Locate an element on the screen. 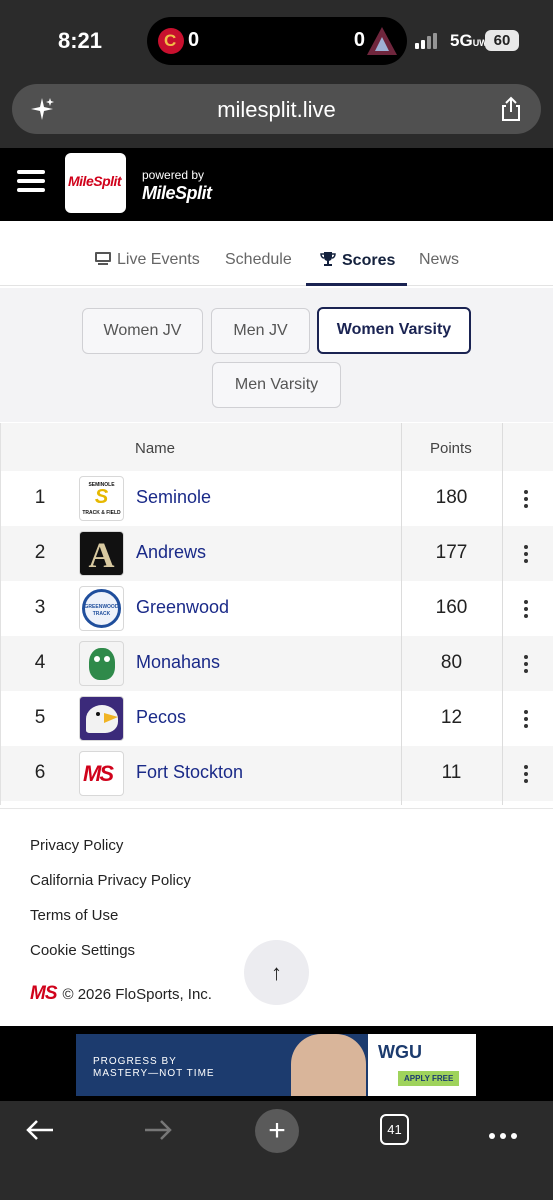  team-points: 180 is located at coordinates (451, 497).